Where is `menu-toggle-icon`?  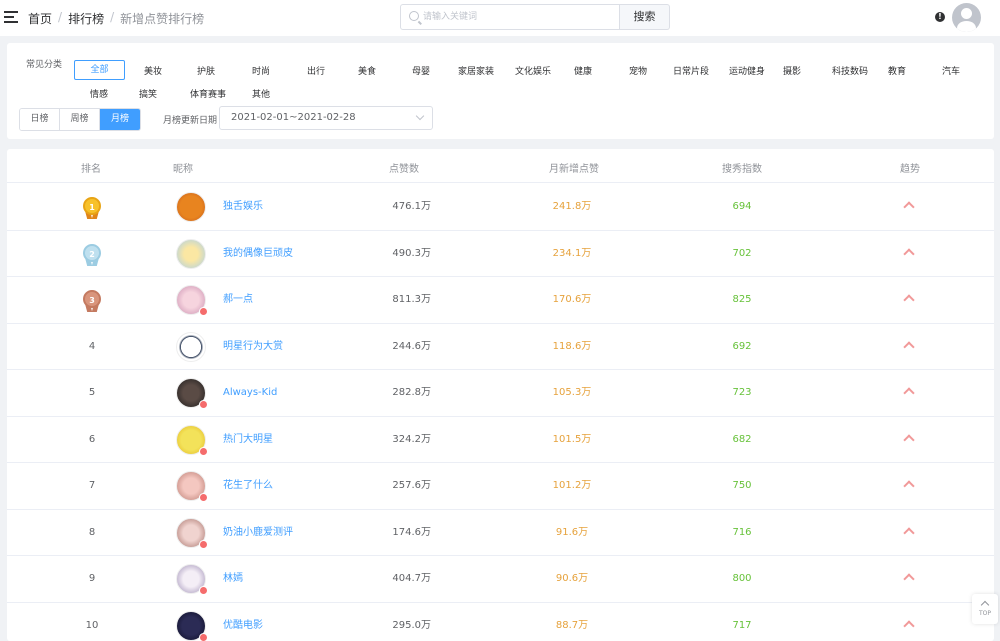 menu-toggle-icon is located at coordinates (11, 17).